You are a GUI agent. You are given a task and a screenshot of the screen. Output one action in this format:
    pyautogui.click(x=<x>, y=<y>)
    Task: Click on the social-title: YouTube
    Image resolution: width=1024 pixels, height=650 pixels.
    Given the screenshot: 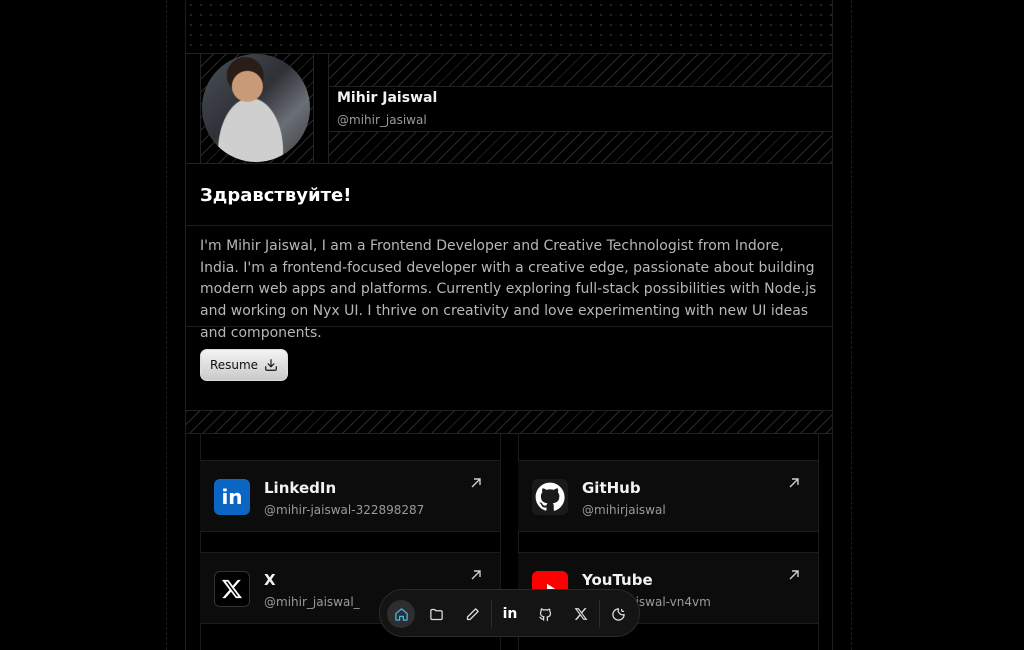 What is the action you would take?
    pyautogui.click(x=617, y=580)
    